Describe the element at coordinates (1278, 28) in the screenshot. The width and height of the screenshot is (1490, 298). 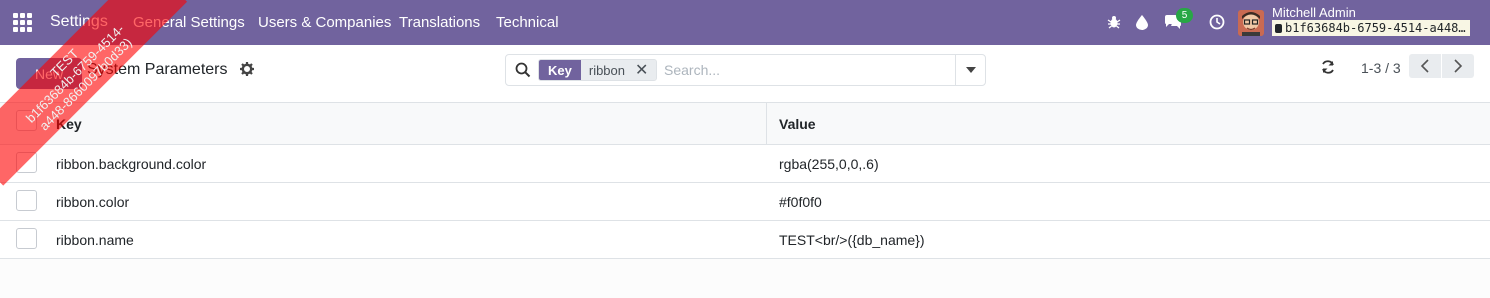
I see `database-icon` at that location.